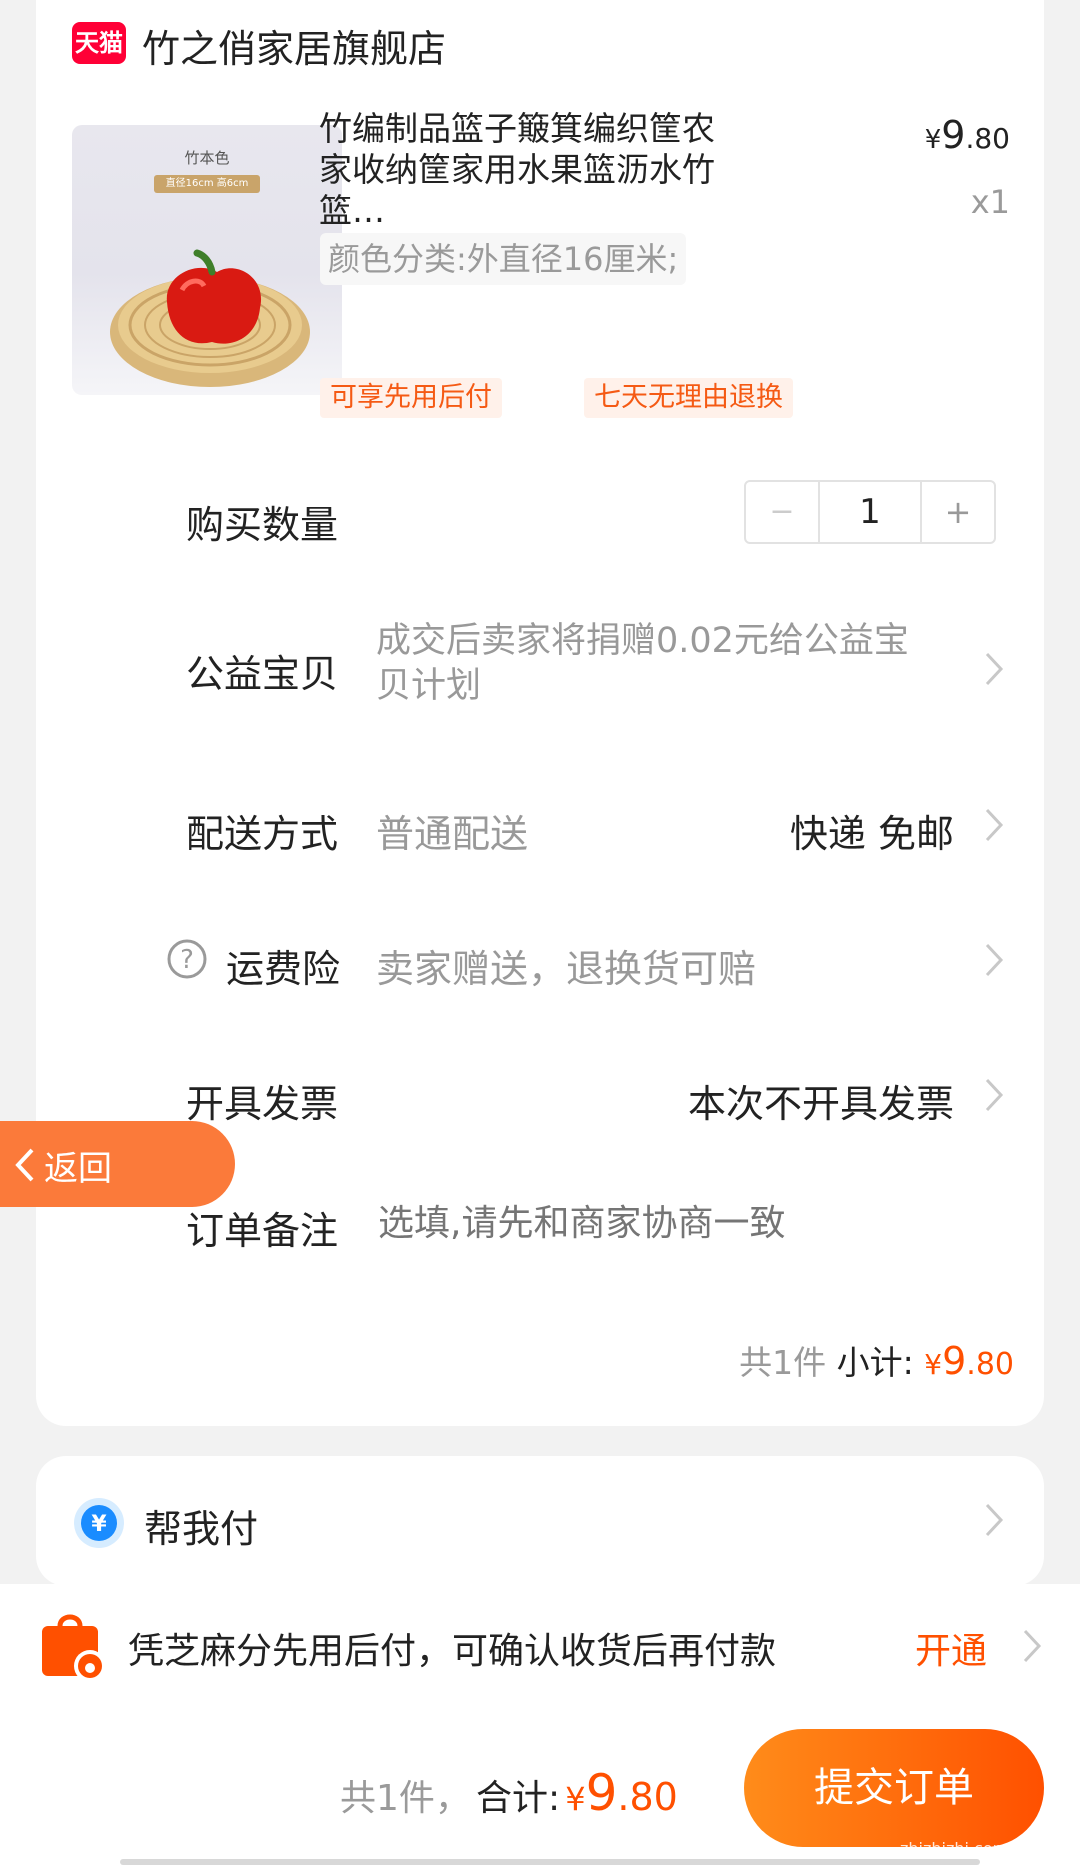 Image resolution: width=1080 pixels, height=1869 pixels. I want to click on charity-value: 成交后卖家将捐赠0.02元给公益宝贝计划, so click(642, 663).